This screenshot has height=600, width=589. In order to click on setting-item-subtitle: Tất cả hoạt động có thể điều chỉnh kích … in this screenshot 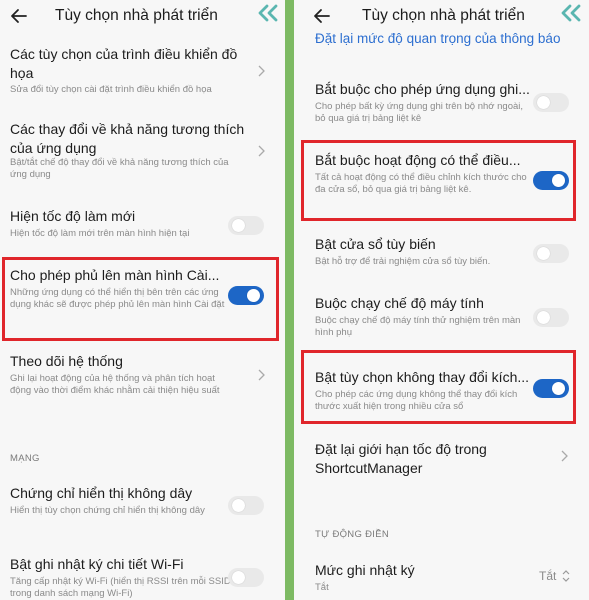, I will do `click(421, 183)`.